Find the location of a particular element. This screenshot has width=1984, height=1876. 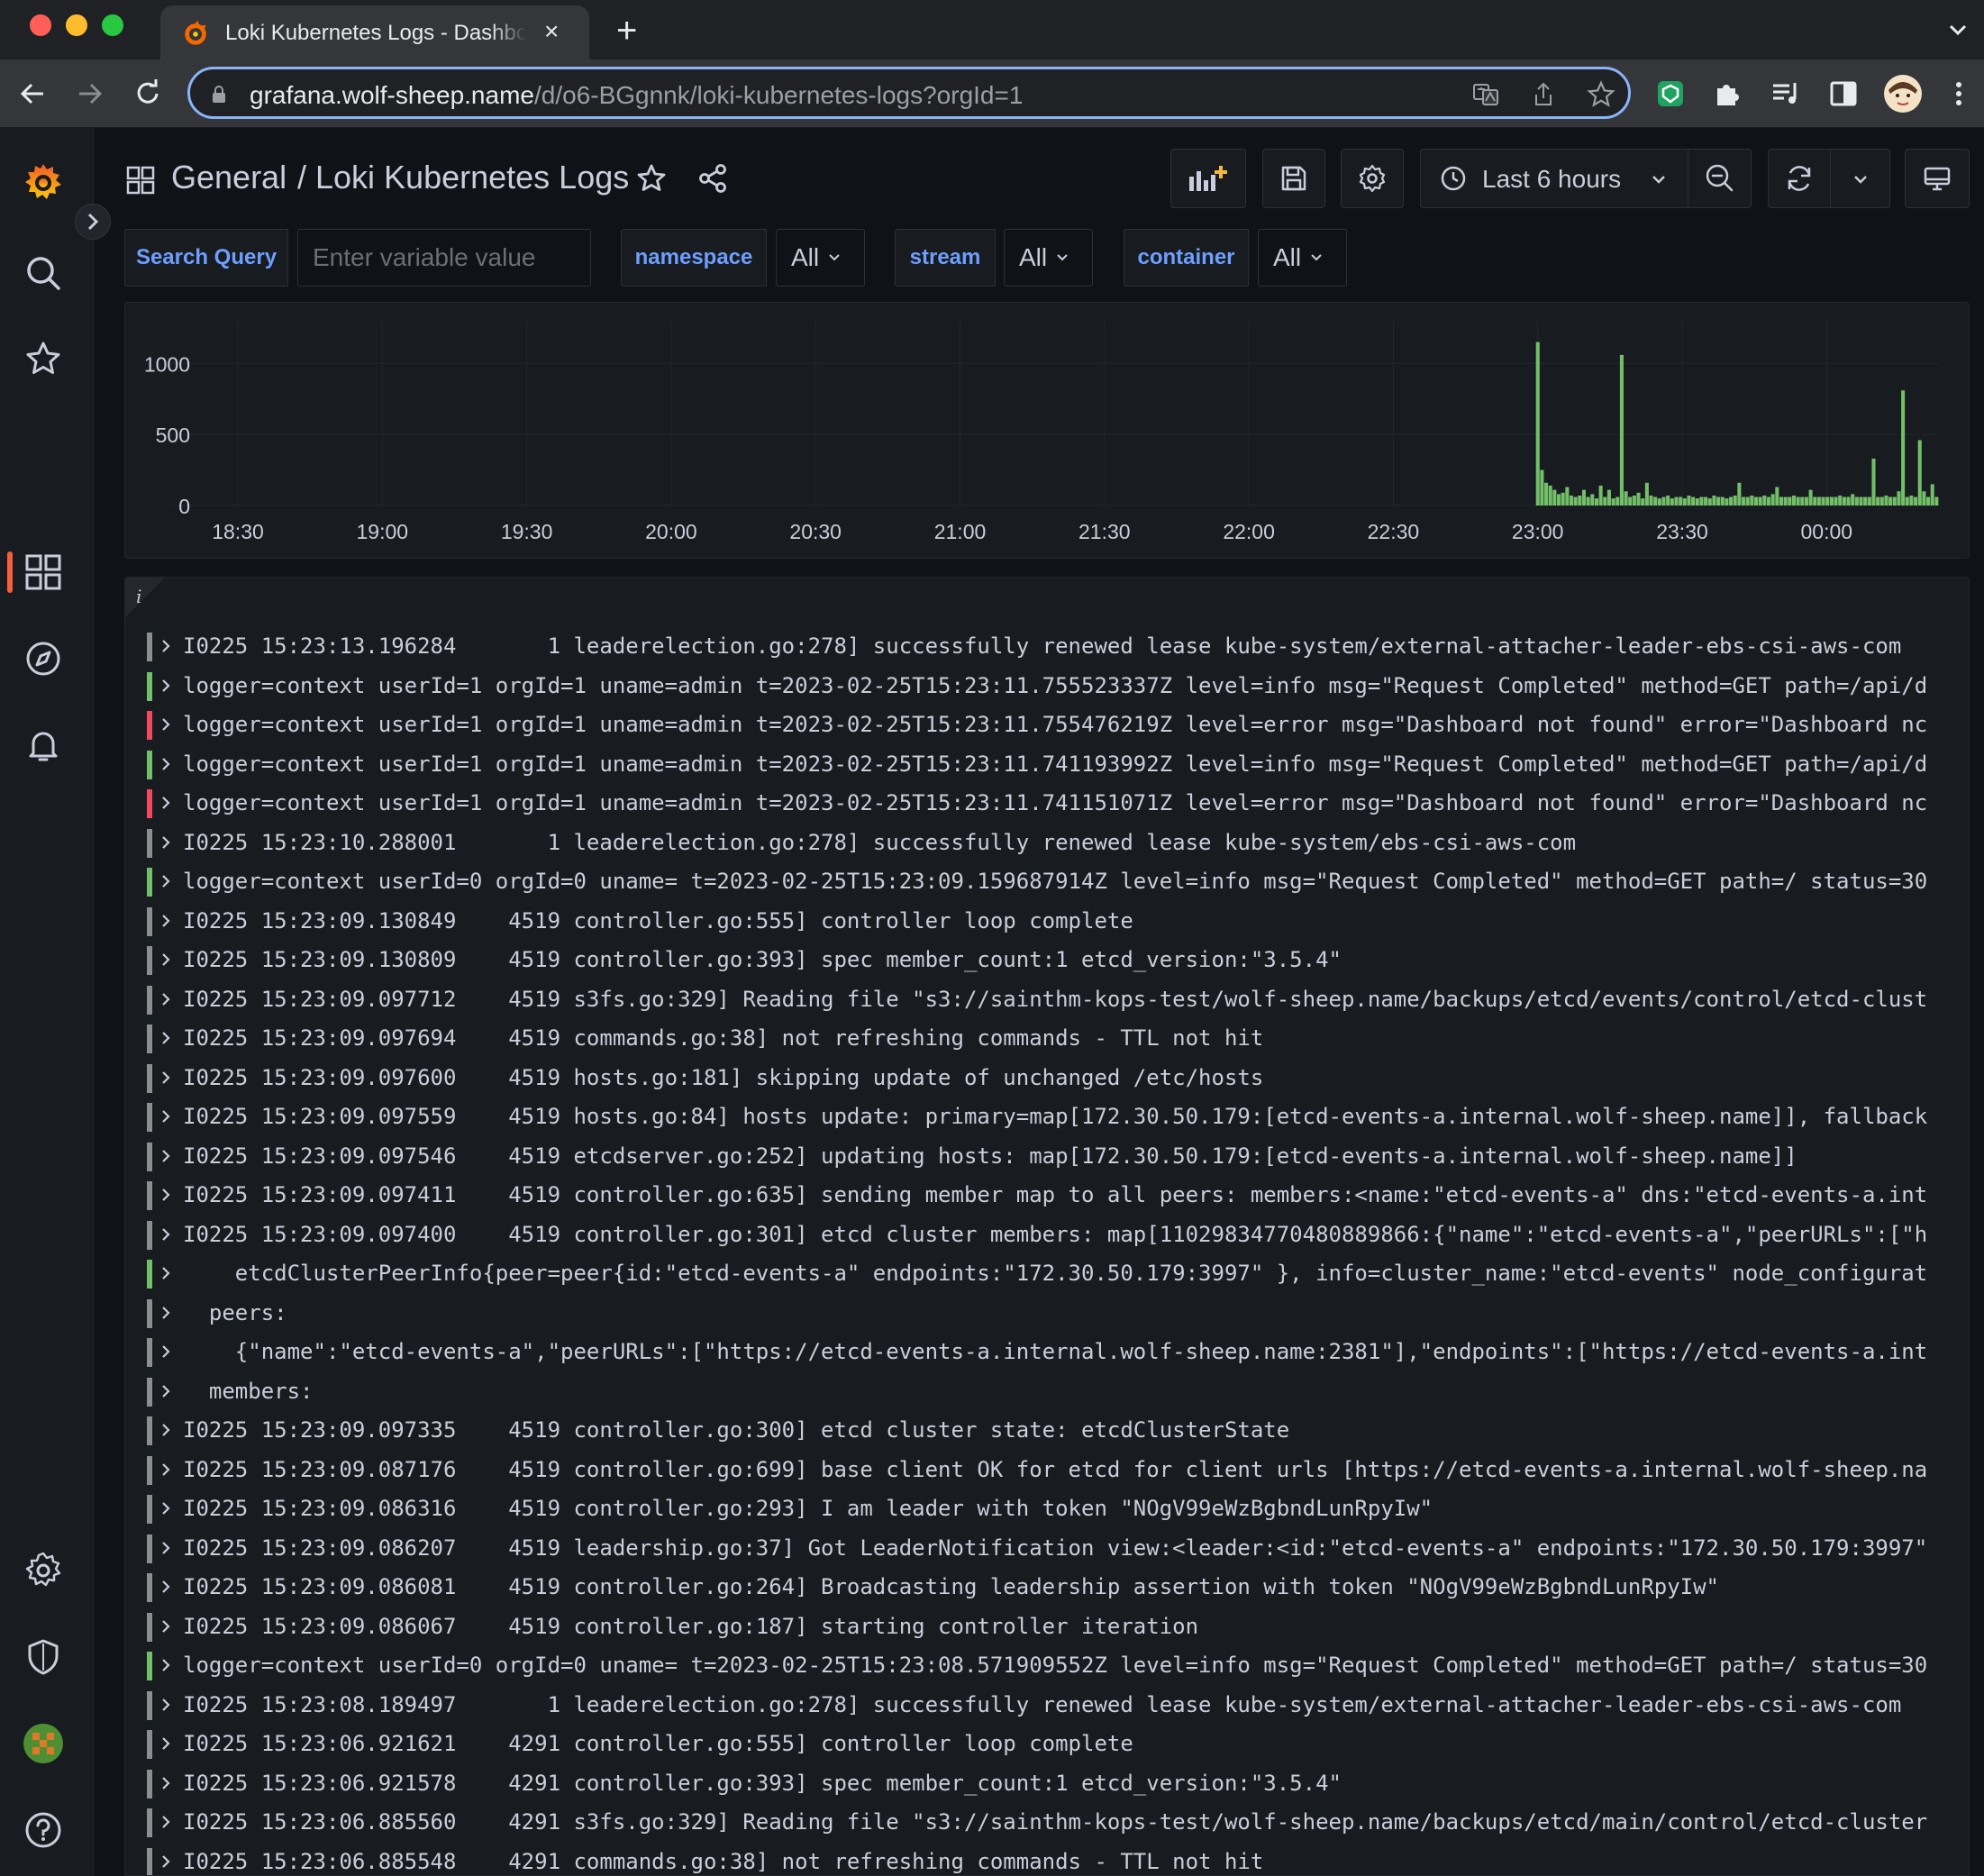

reload-icon is located at coordinates (148, 94).